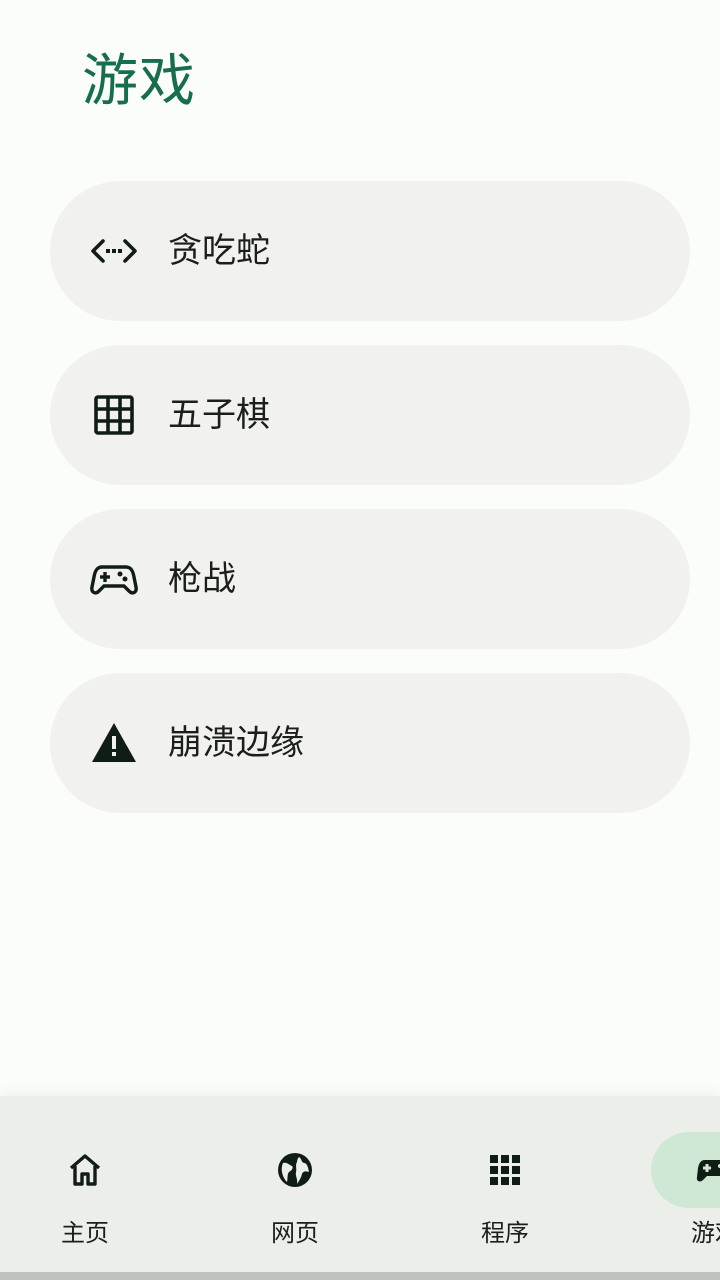 This screenshot has width=720, height=1280. I want to click on bottom-navigation: 主页 网页 程序 游, so click(360, 1184).